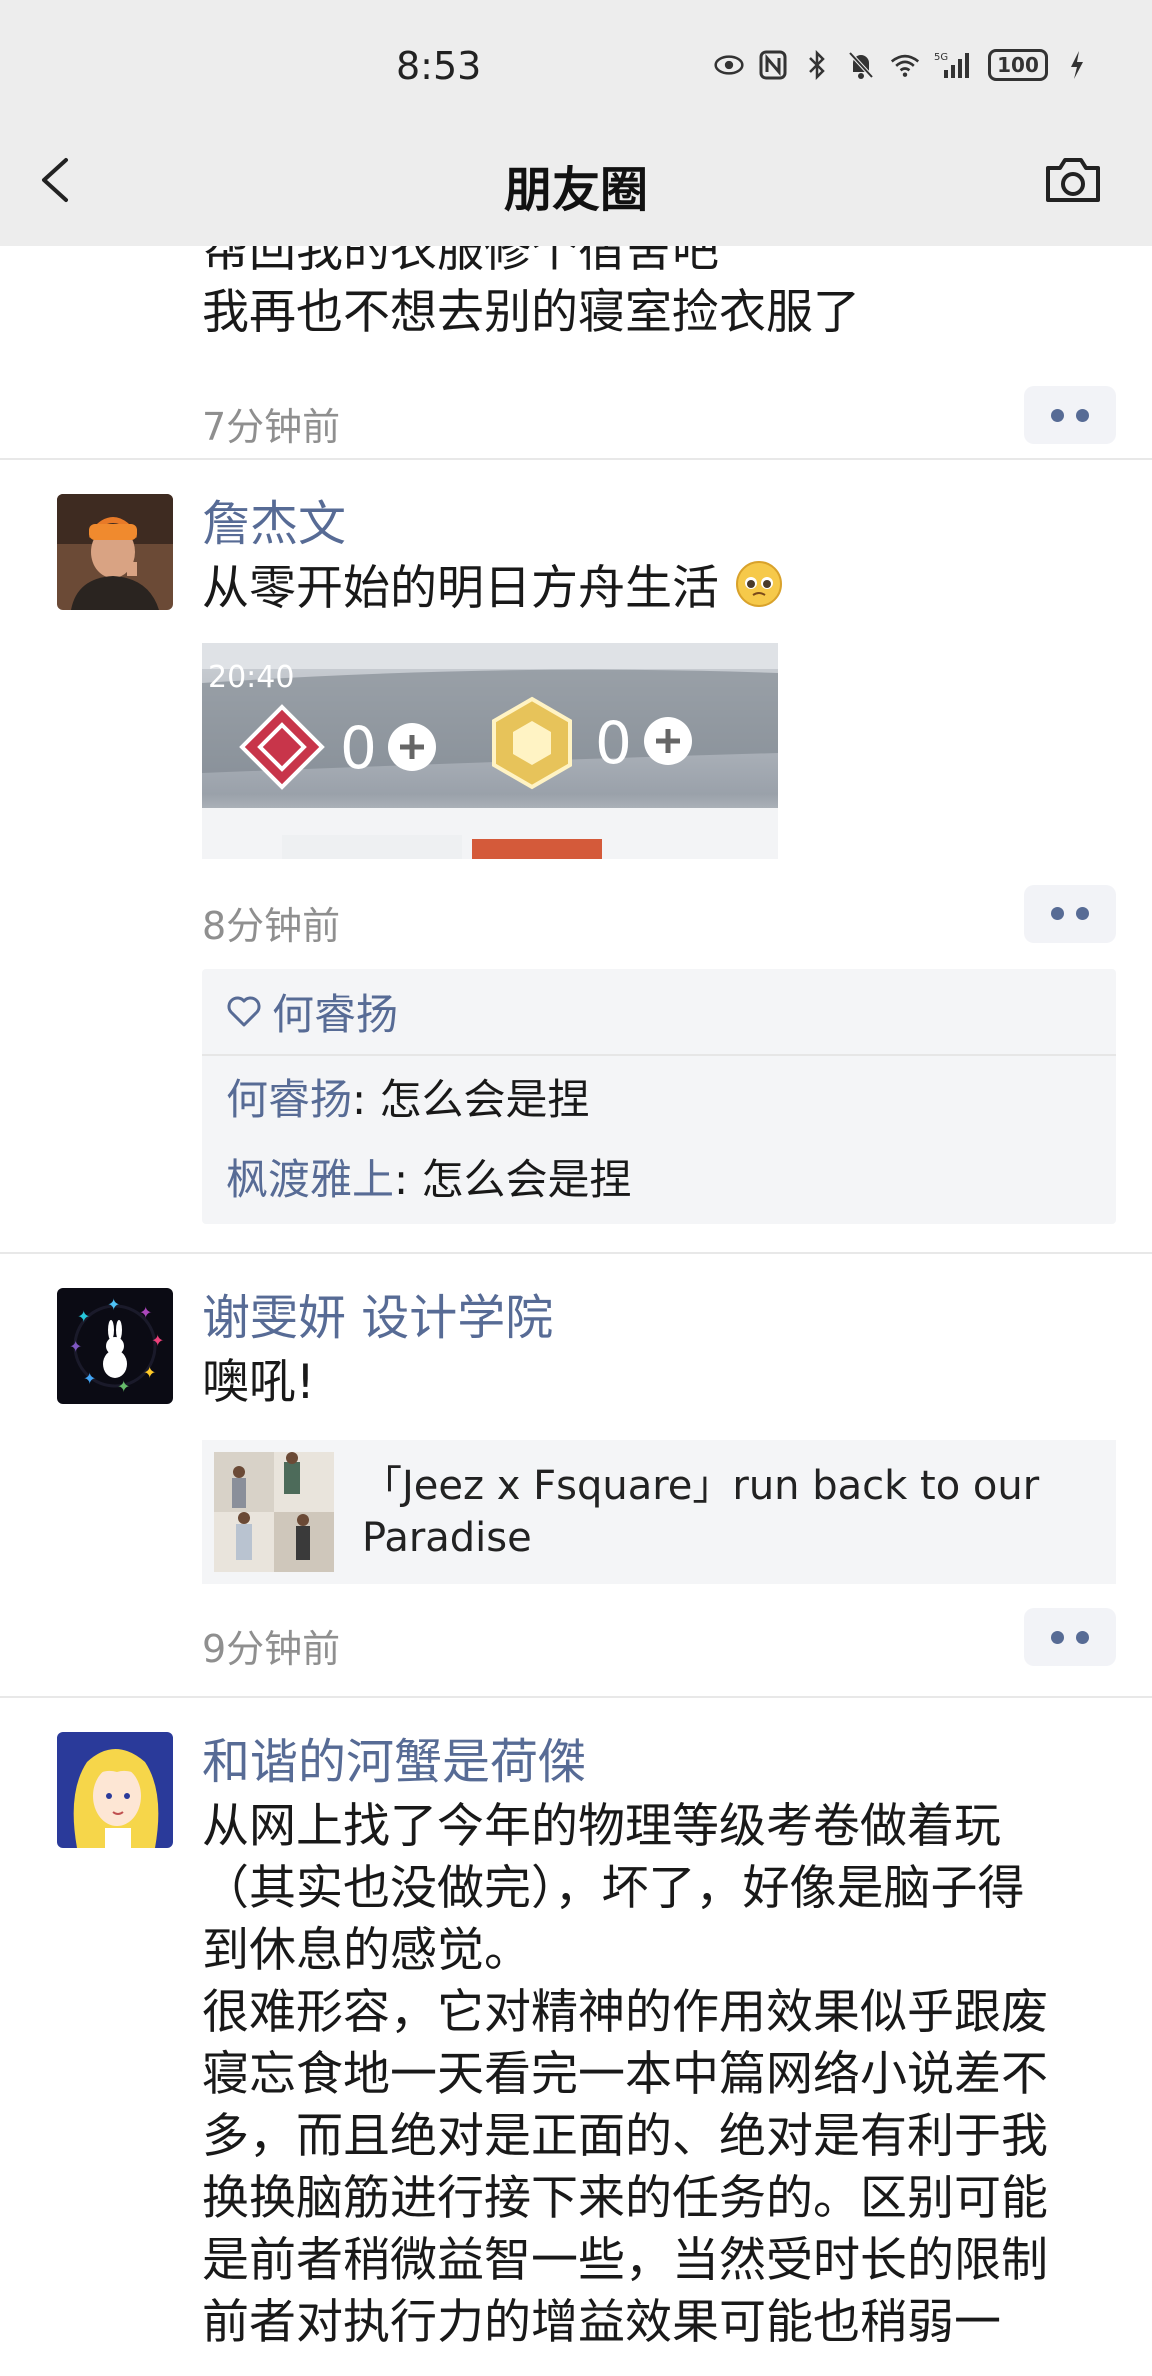  What do you see at coordinates (1018, 65) in the screenshot?
I see `battery-icon: 100` at bounding box center [1018, 65].